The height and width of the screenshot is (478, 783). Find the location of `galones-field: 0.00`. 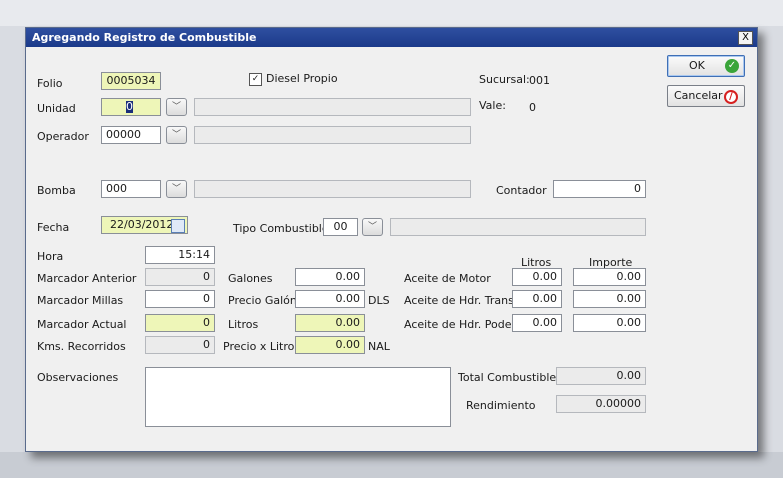

galones-field: 0.00 is located at coordinates (330, 277).